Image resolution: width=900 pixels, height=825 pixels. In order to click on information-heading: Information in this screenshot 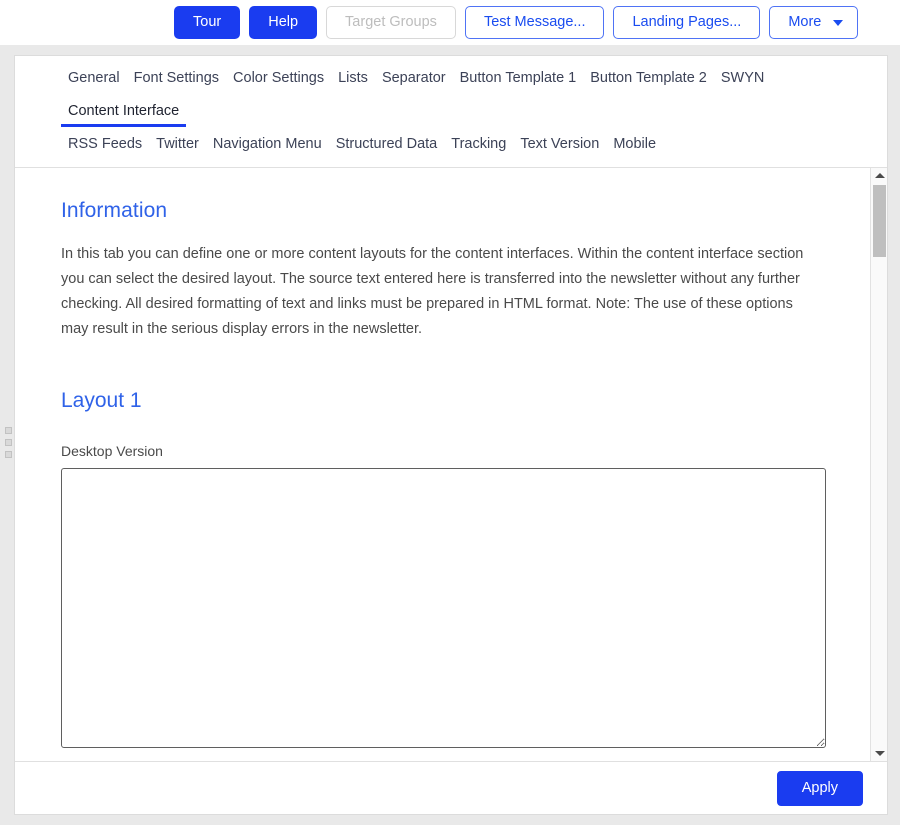, I will do `click(114, 210)`.